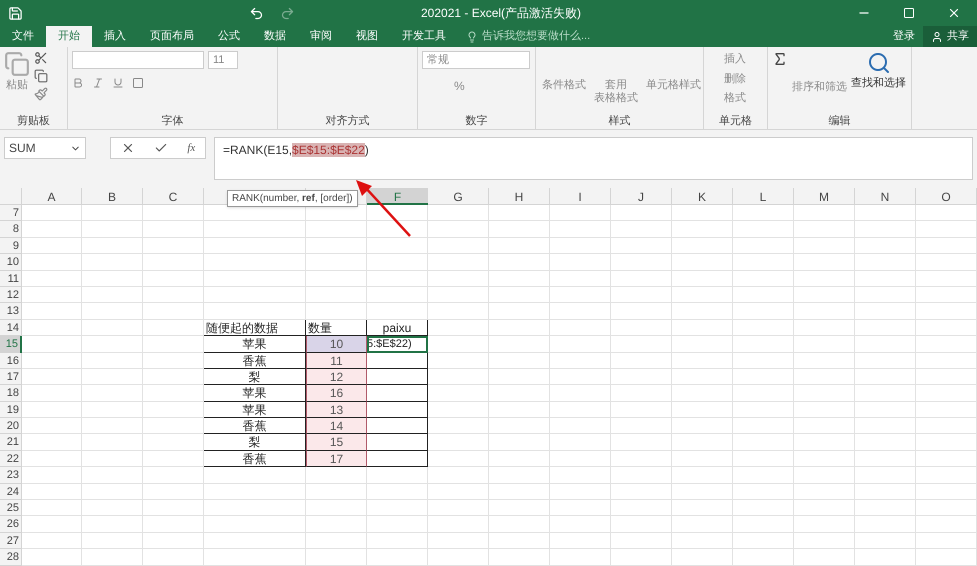  Describe the element at coordinates (11, 524) in the screenshot. I see `row-header: 26` at that location.